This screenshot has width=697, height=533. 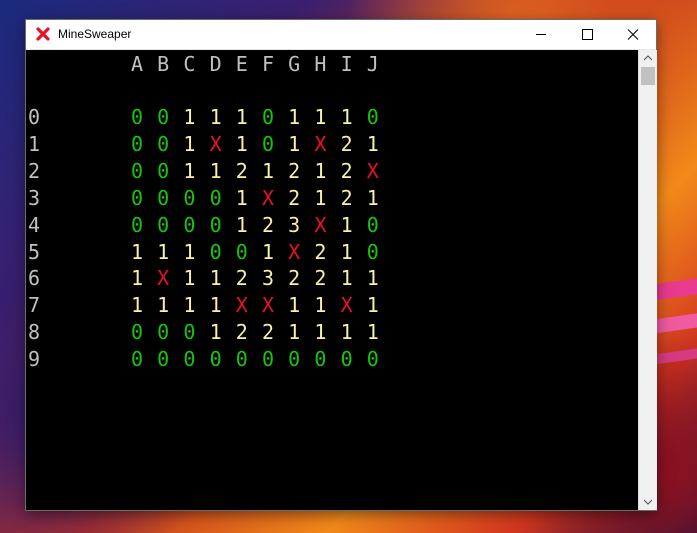 What do you see at coordinates (34, 332) in the screenshot?
I see `row-number: 8` at bounding box center [34, 332].